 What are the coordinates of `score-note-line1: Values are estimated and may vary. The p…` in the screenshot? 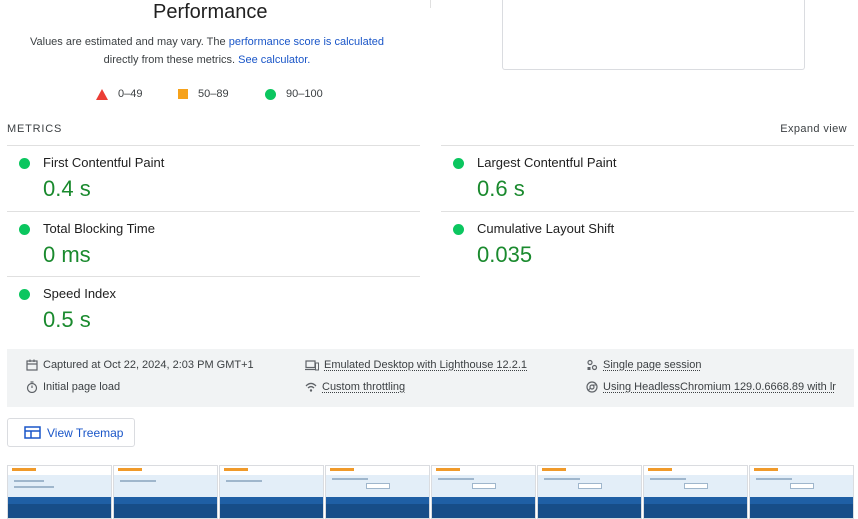 It's located at (207, 42).